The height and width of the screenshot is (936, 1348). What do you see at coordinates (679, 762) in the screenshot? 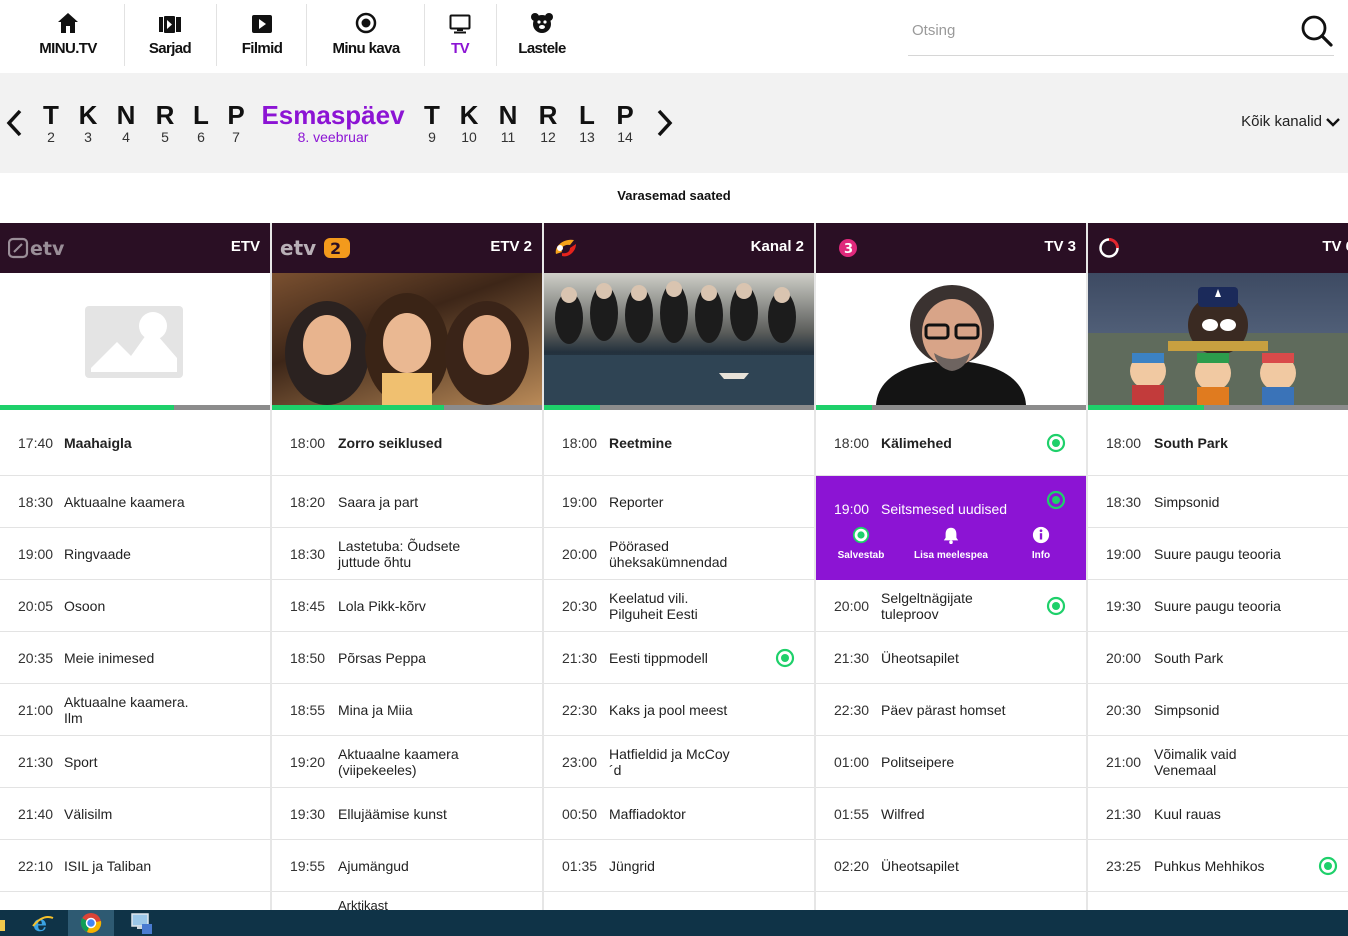
I see `program-row: 23:00 Hatfieldid ja McCoy´d` at bounding box center [679, 762].